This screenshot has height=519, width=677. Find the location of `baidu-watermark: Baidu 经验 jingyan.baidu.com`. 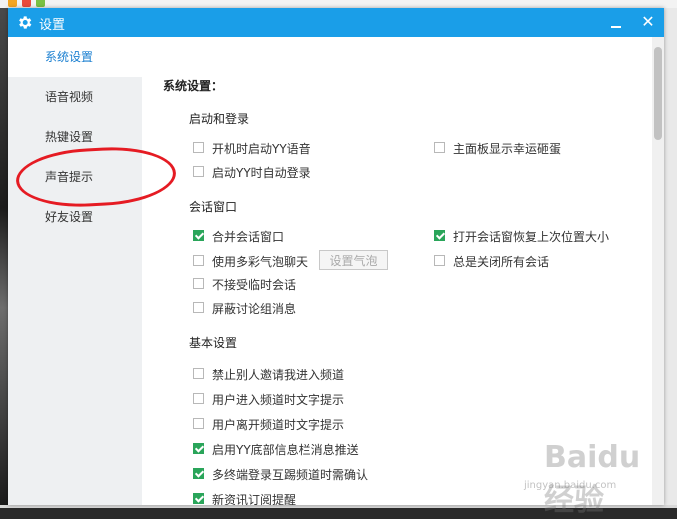

baidu-watermark: Baidu 经验 jingyan.baidu.com is located at coordinates (589, 479).